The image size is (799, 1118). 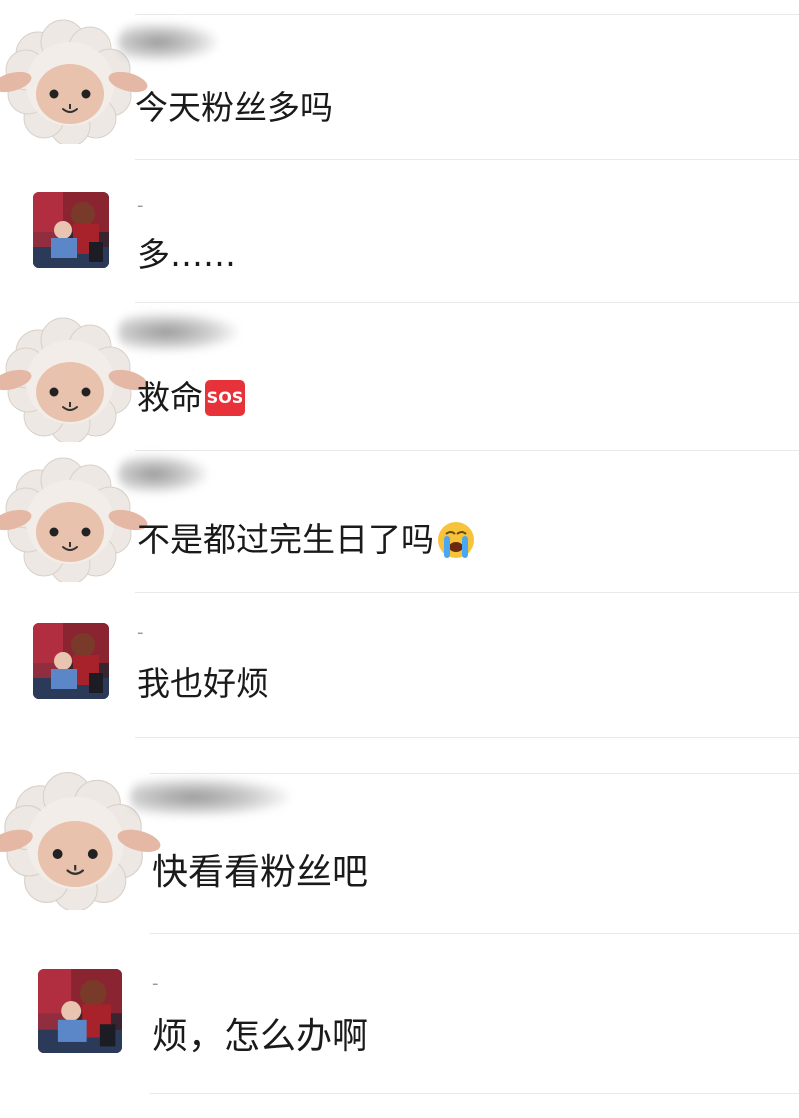 I want to click on message-text-content: 不是都过完生日了吗, so click(x=285, y=539).